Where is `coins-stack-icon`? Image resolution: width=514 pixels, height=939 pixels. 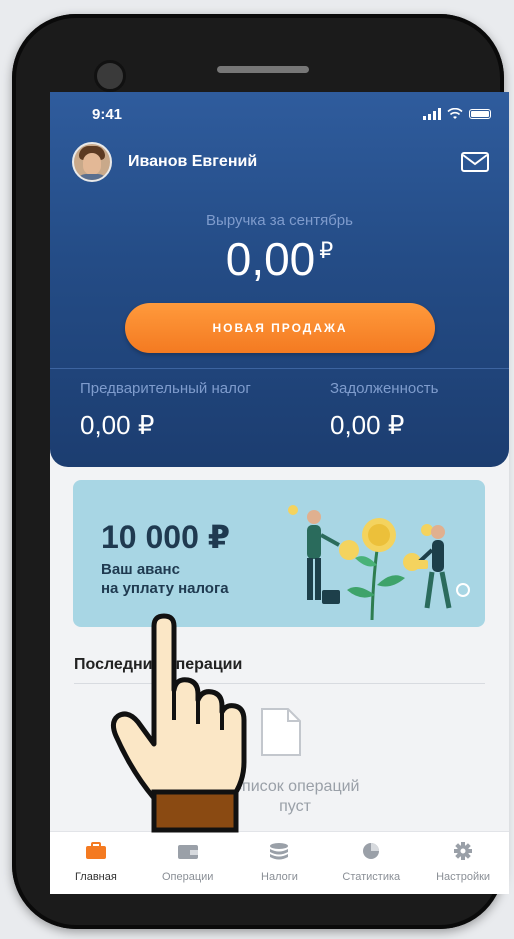
coins-stack-icon is located at coordinates (279, 851).